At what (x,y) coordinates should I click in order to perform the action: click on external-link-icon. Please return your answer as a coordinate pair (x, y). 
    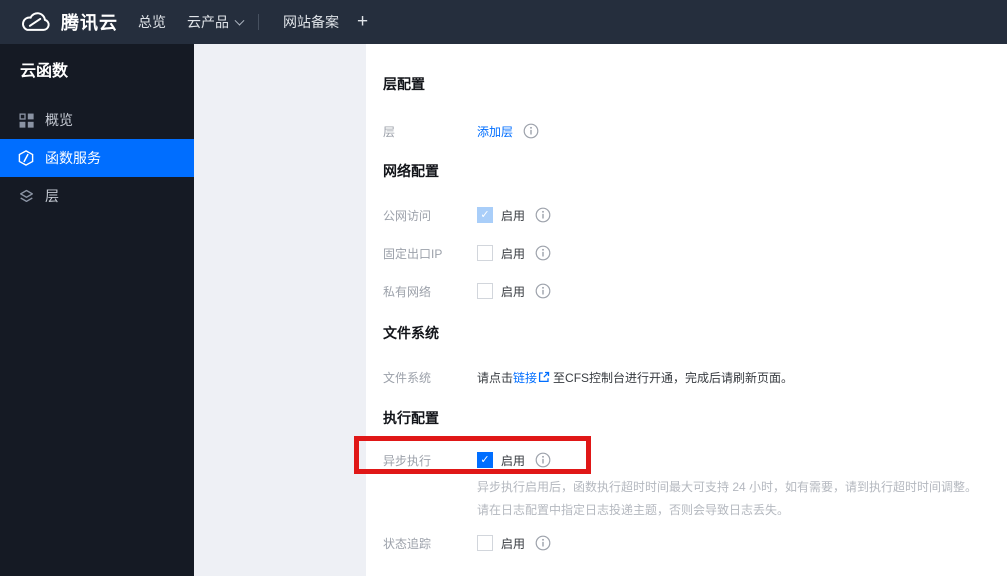
    Looking at the image, I should click on (544, 377).